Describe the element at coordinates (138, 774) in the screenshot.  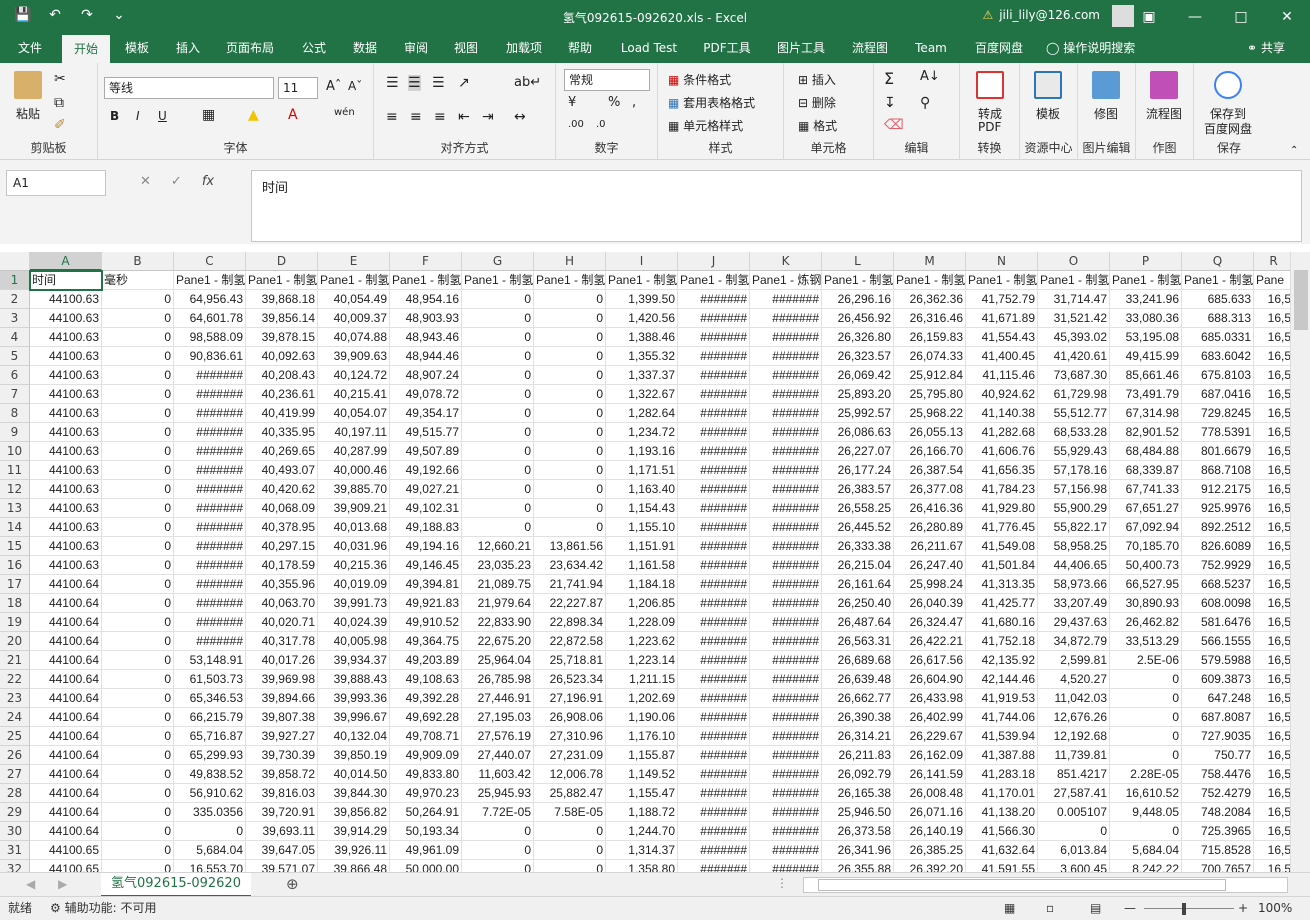
I see `cell-b27: 0` at that location.